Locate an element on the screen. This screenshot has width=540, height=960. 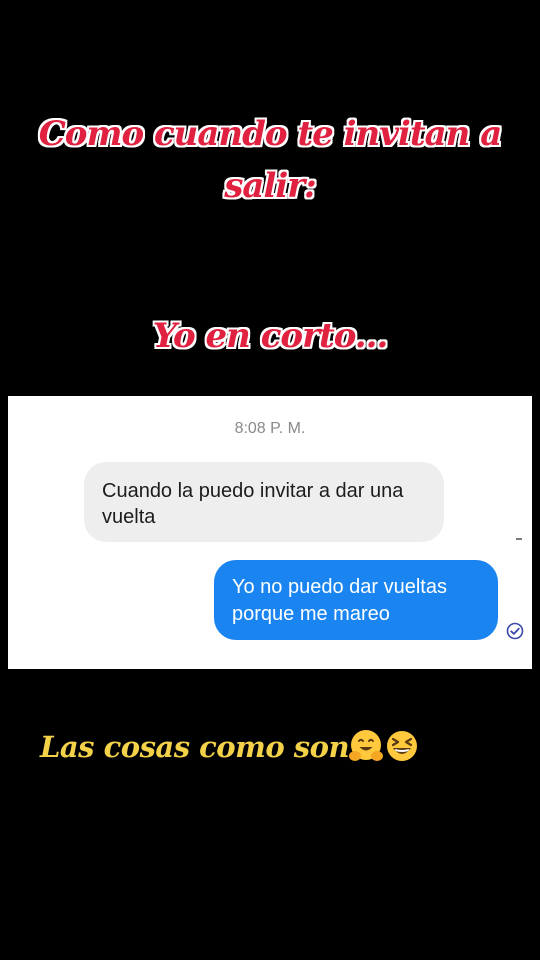
check-circle-icon is located at coordinates (515, 631).